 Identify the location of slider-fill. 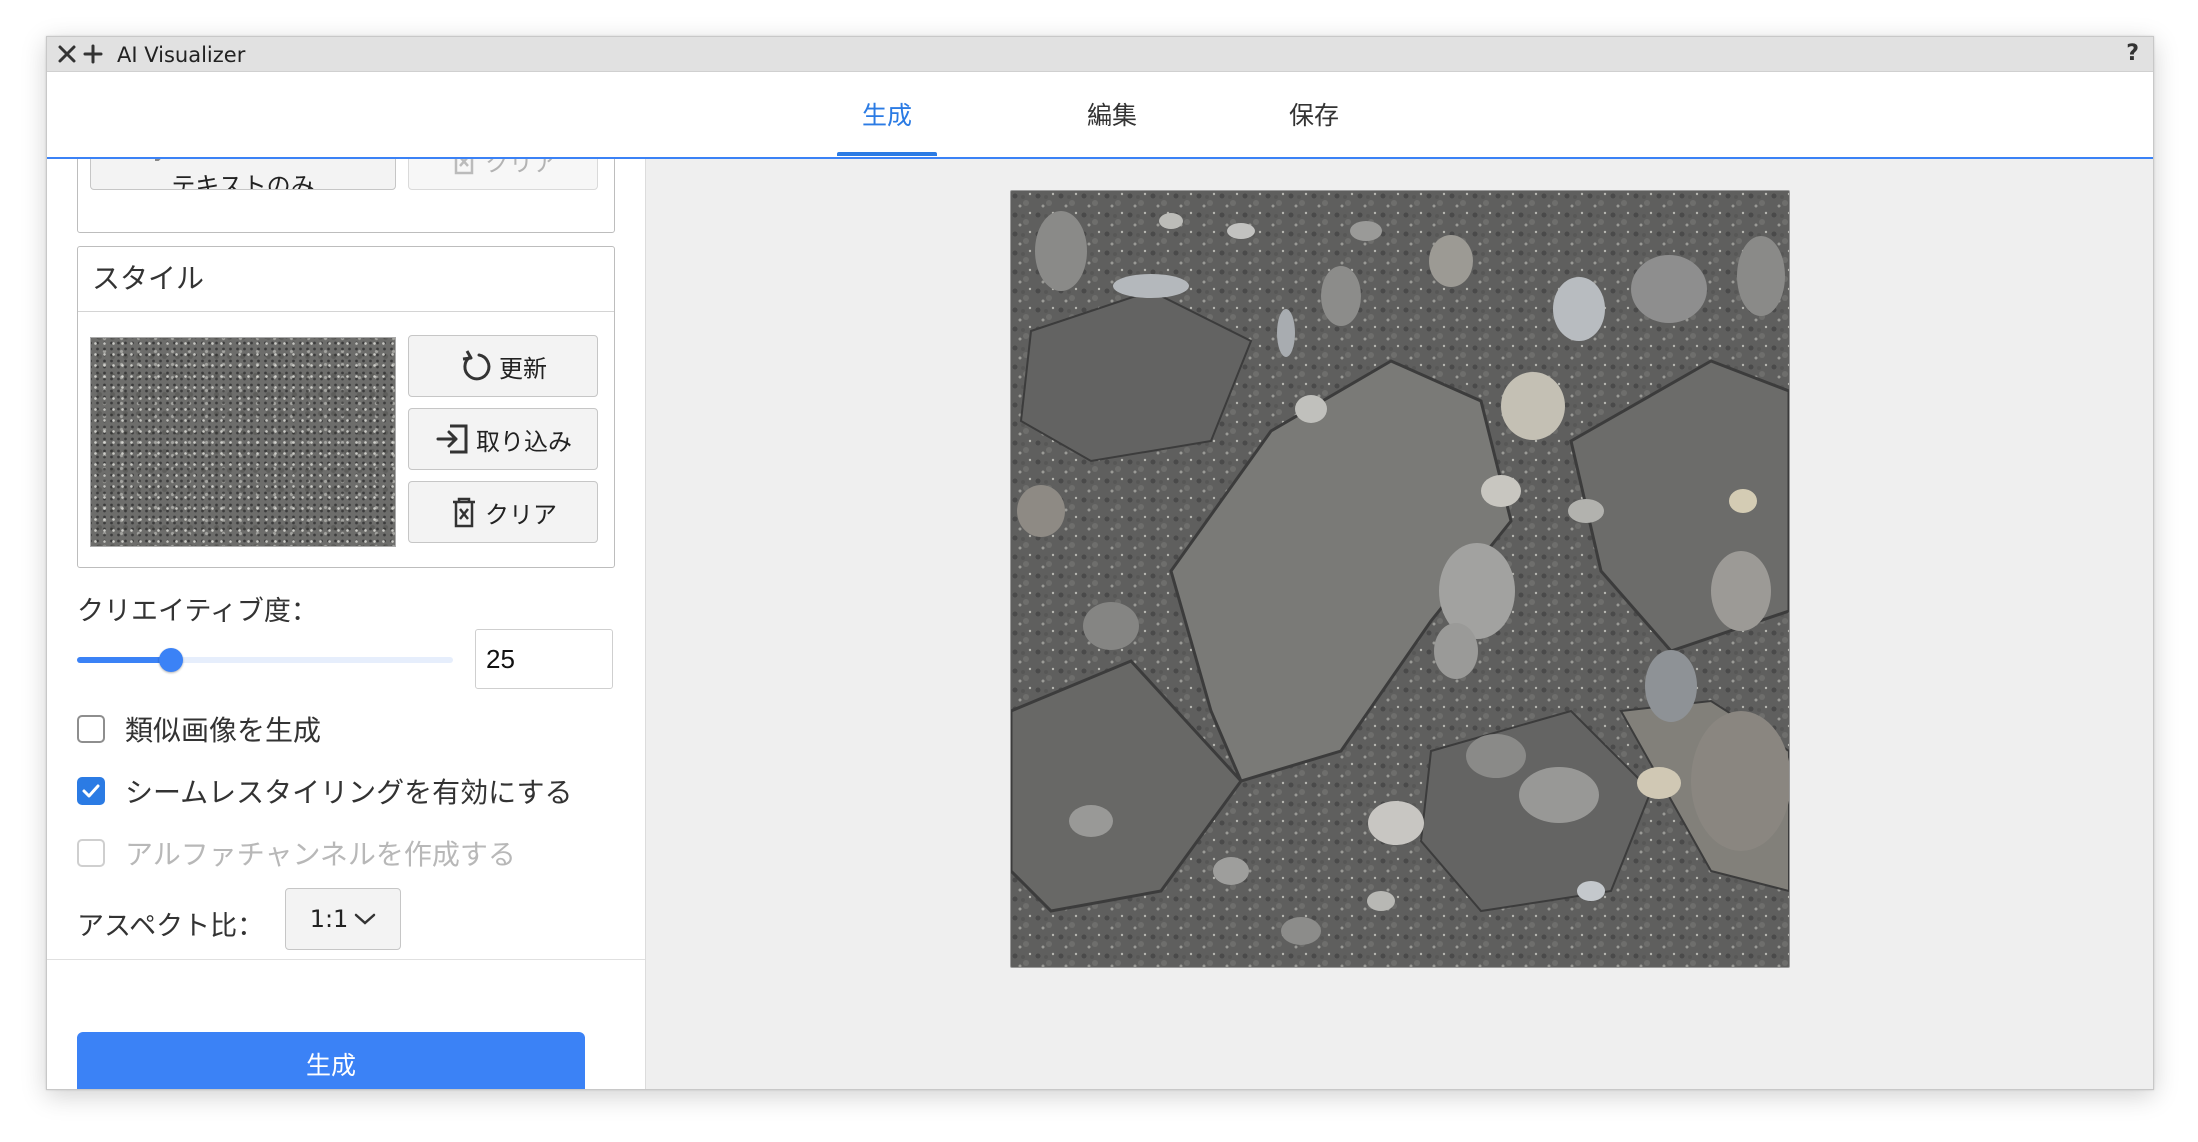
(124, 660).